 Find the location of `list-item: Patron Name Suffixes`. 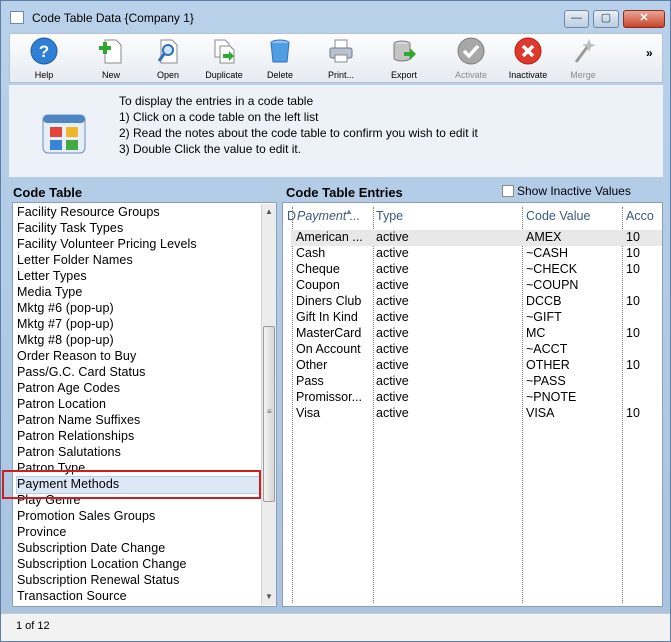

list-item: Patron Name Suffixes is located at coordinates (78, 420).